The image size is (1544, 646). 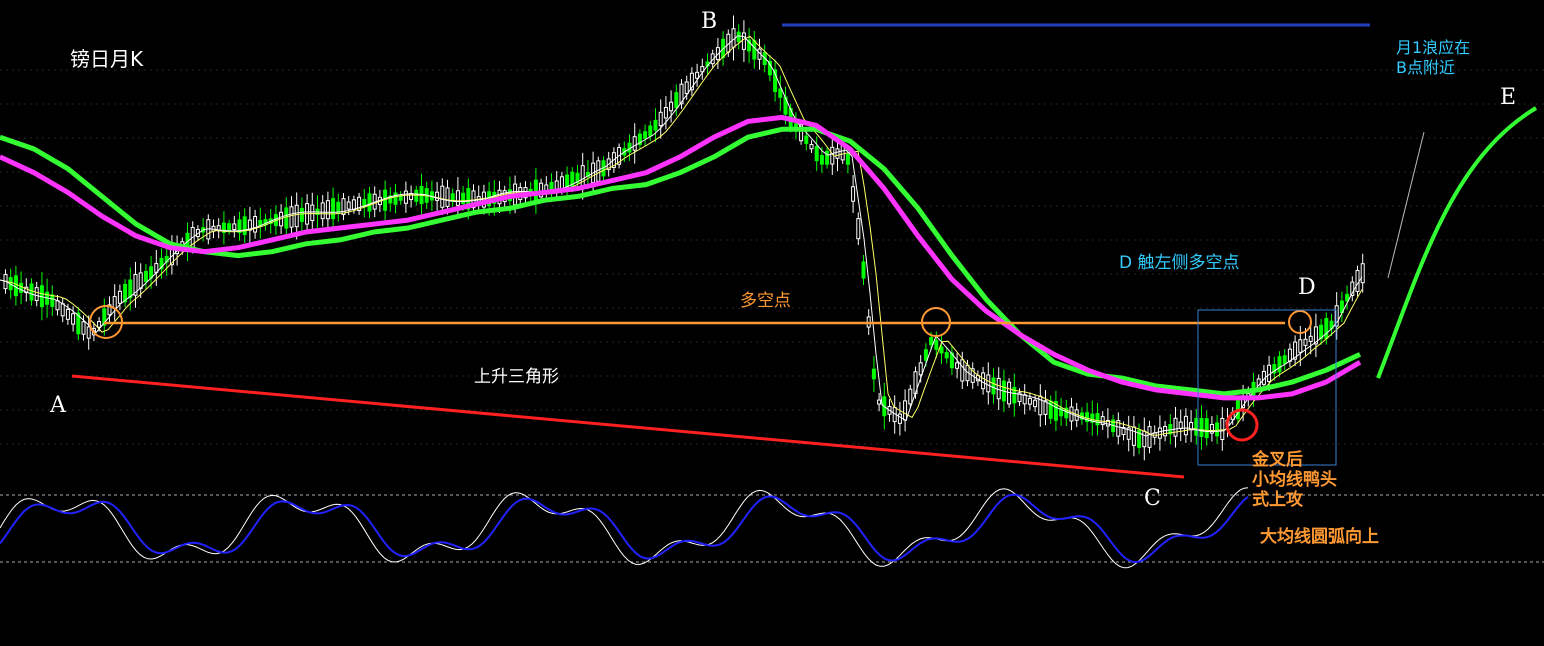 I want to click on golden-cross-circle, so click(x=1242, y=425).